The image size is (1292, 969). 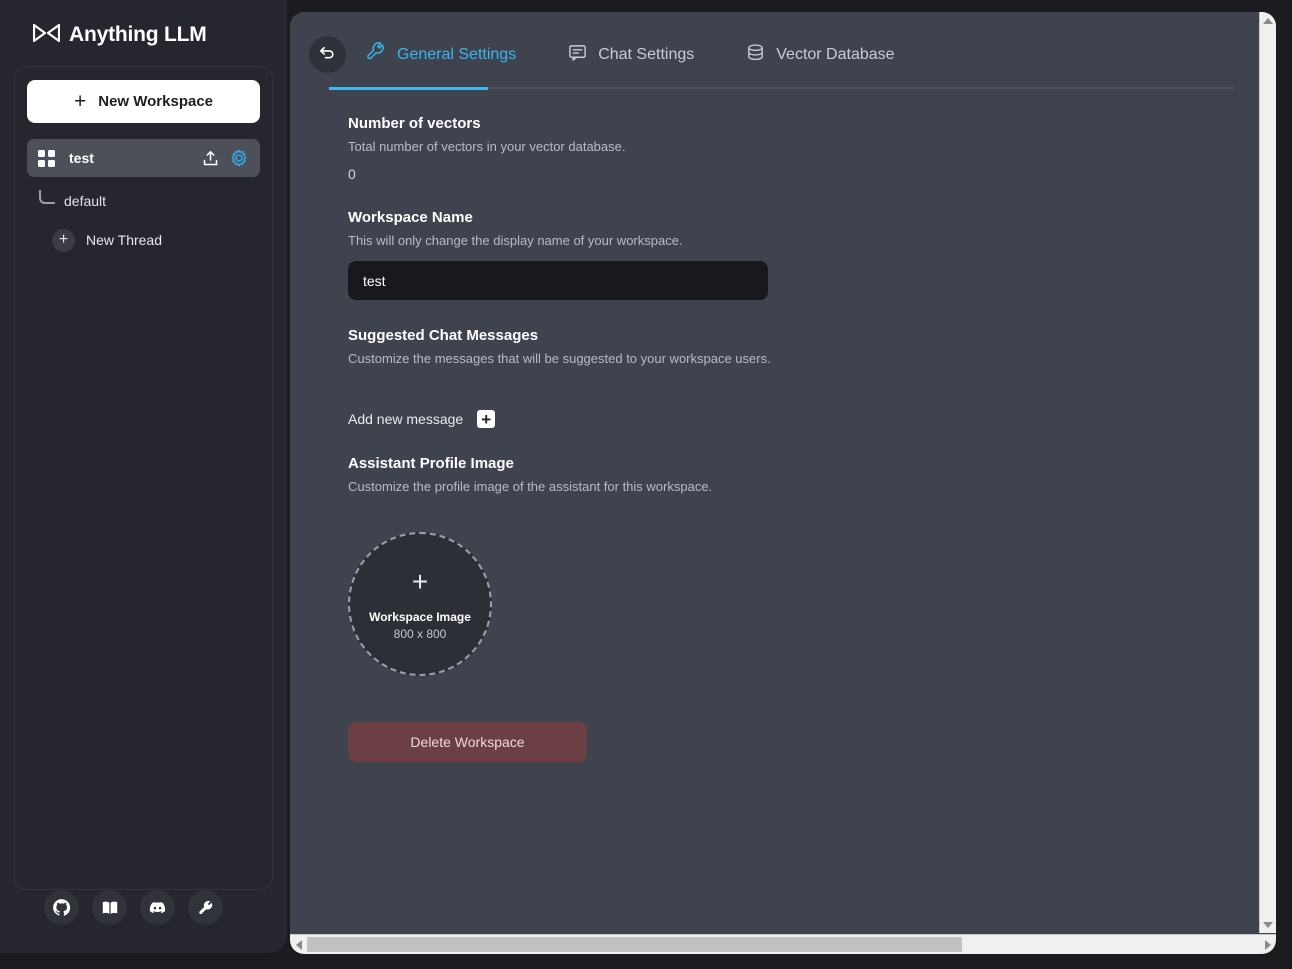 I want to click on back-button, so click(x=327, y=54).